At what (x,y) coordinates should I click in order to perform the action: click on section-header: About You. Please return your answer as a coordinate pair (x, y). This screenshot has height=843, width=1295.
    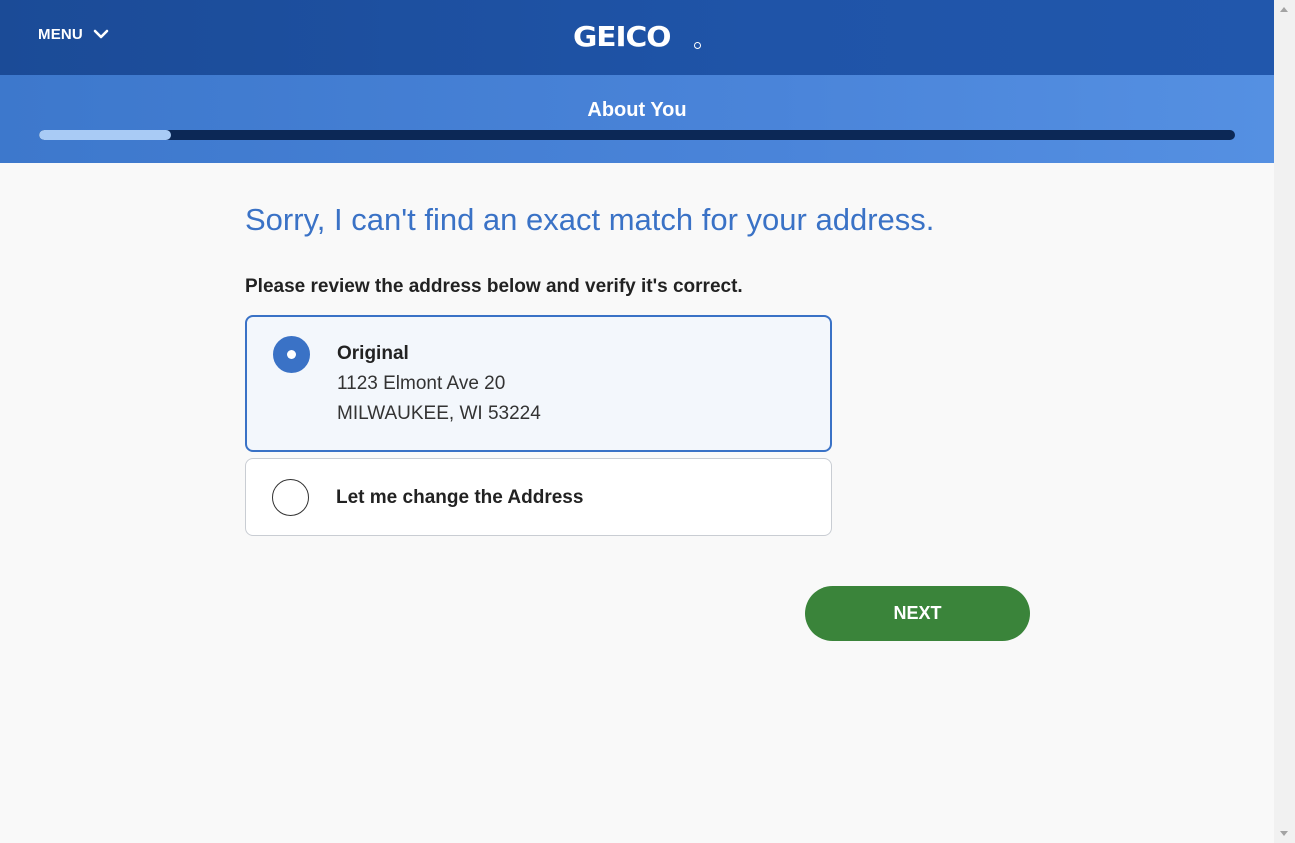
    Looking at the image, I should click on (637, 119).